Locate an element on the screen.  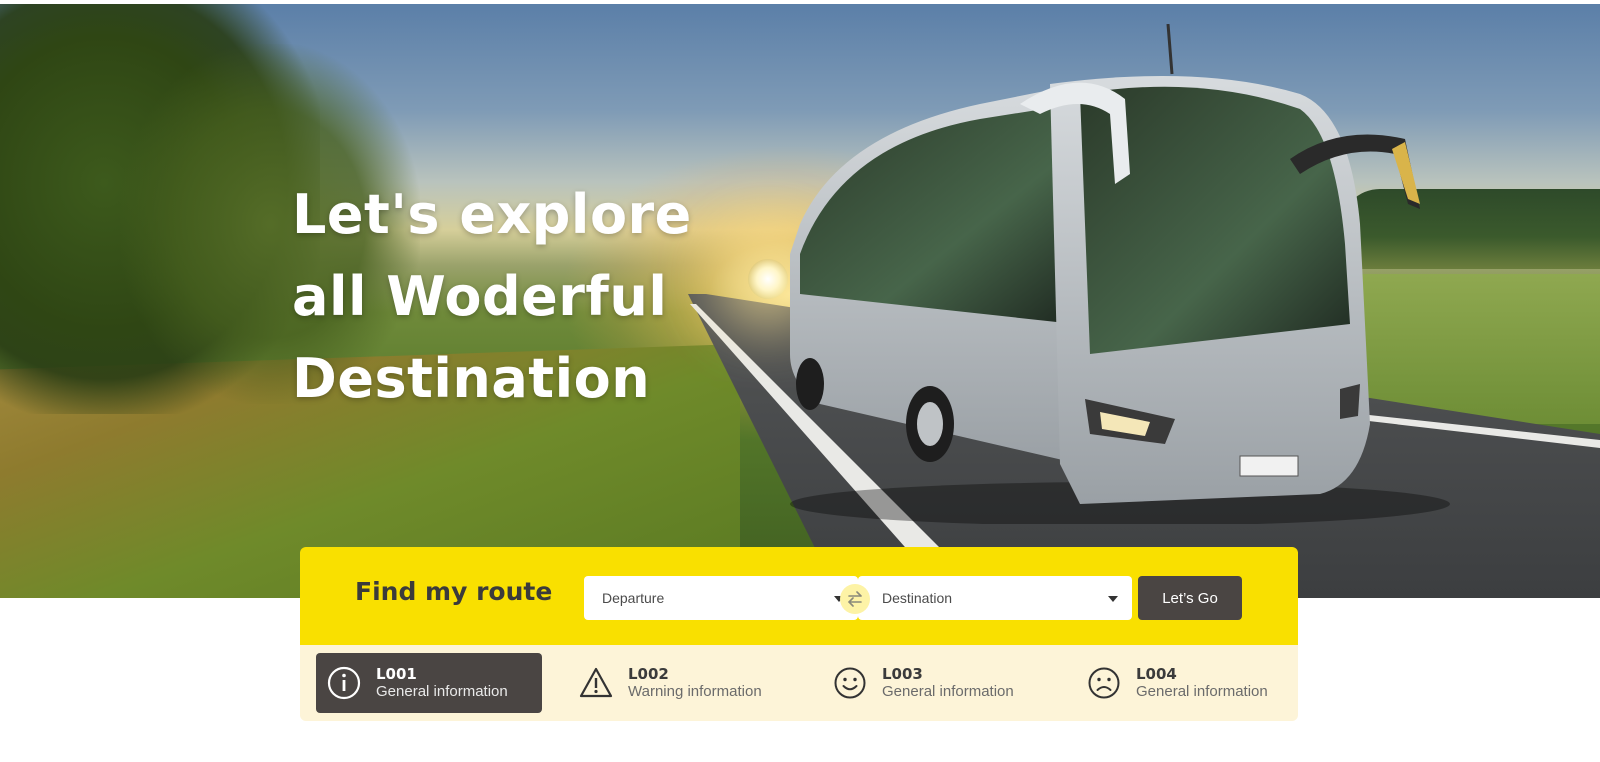
hero-headline-line-3: Destination is located at coordinates (471, 378).